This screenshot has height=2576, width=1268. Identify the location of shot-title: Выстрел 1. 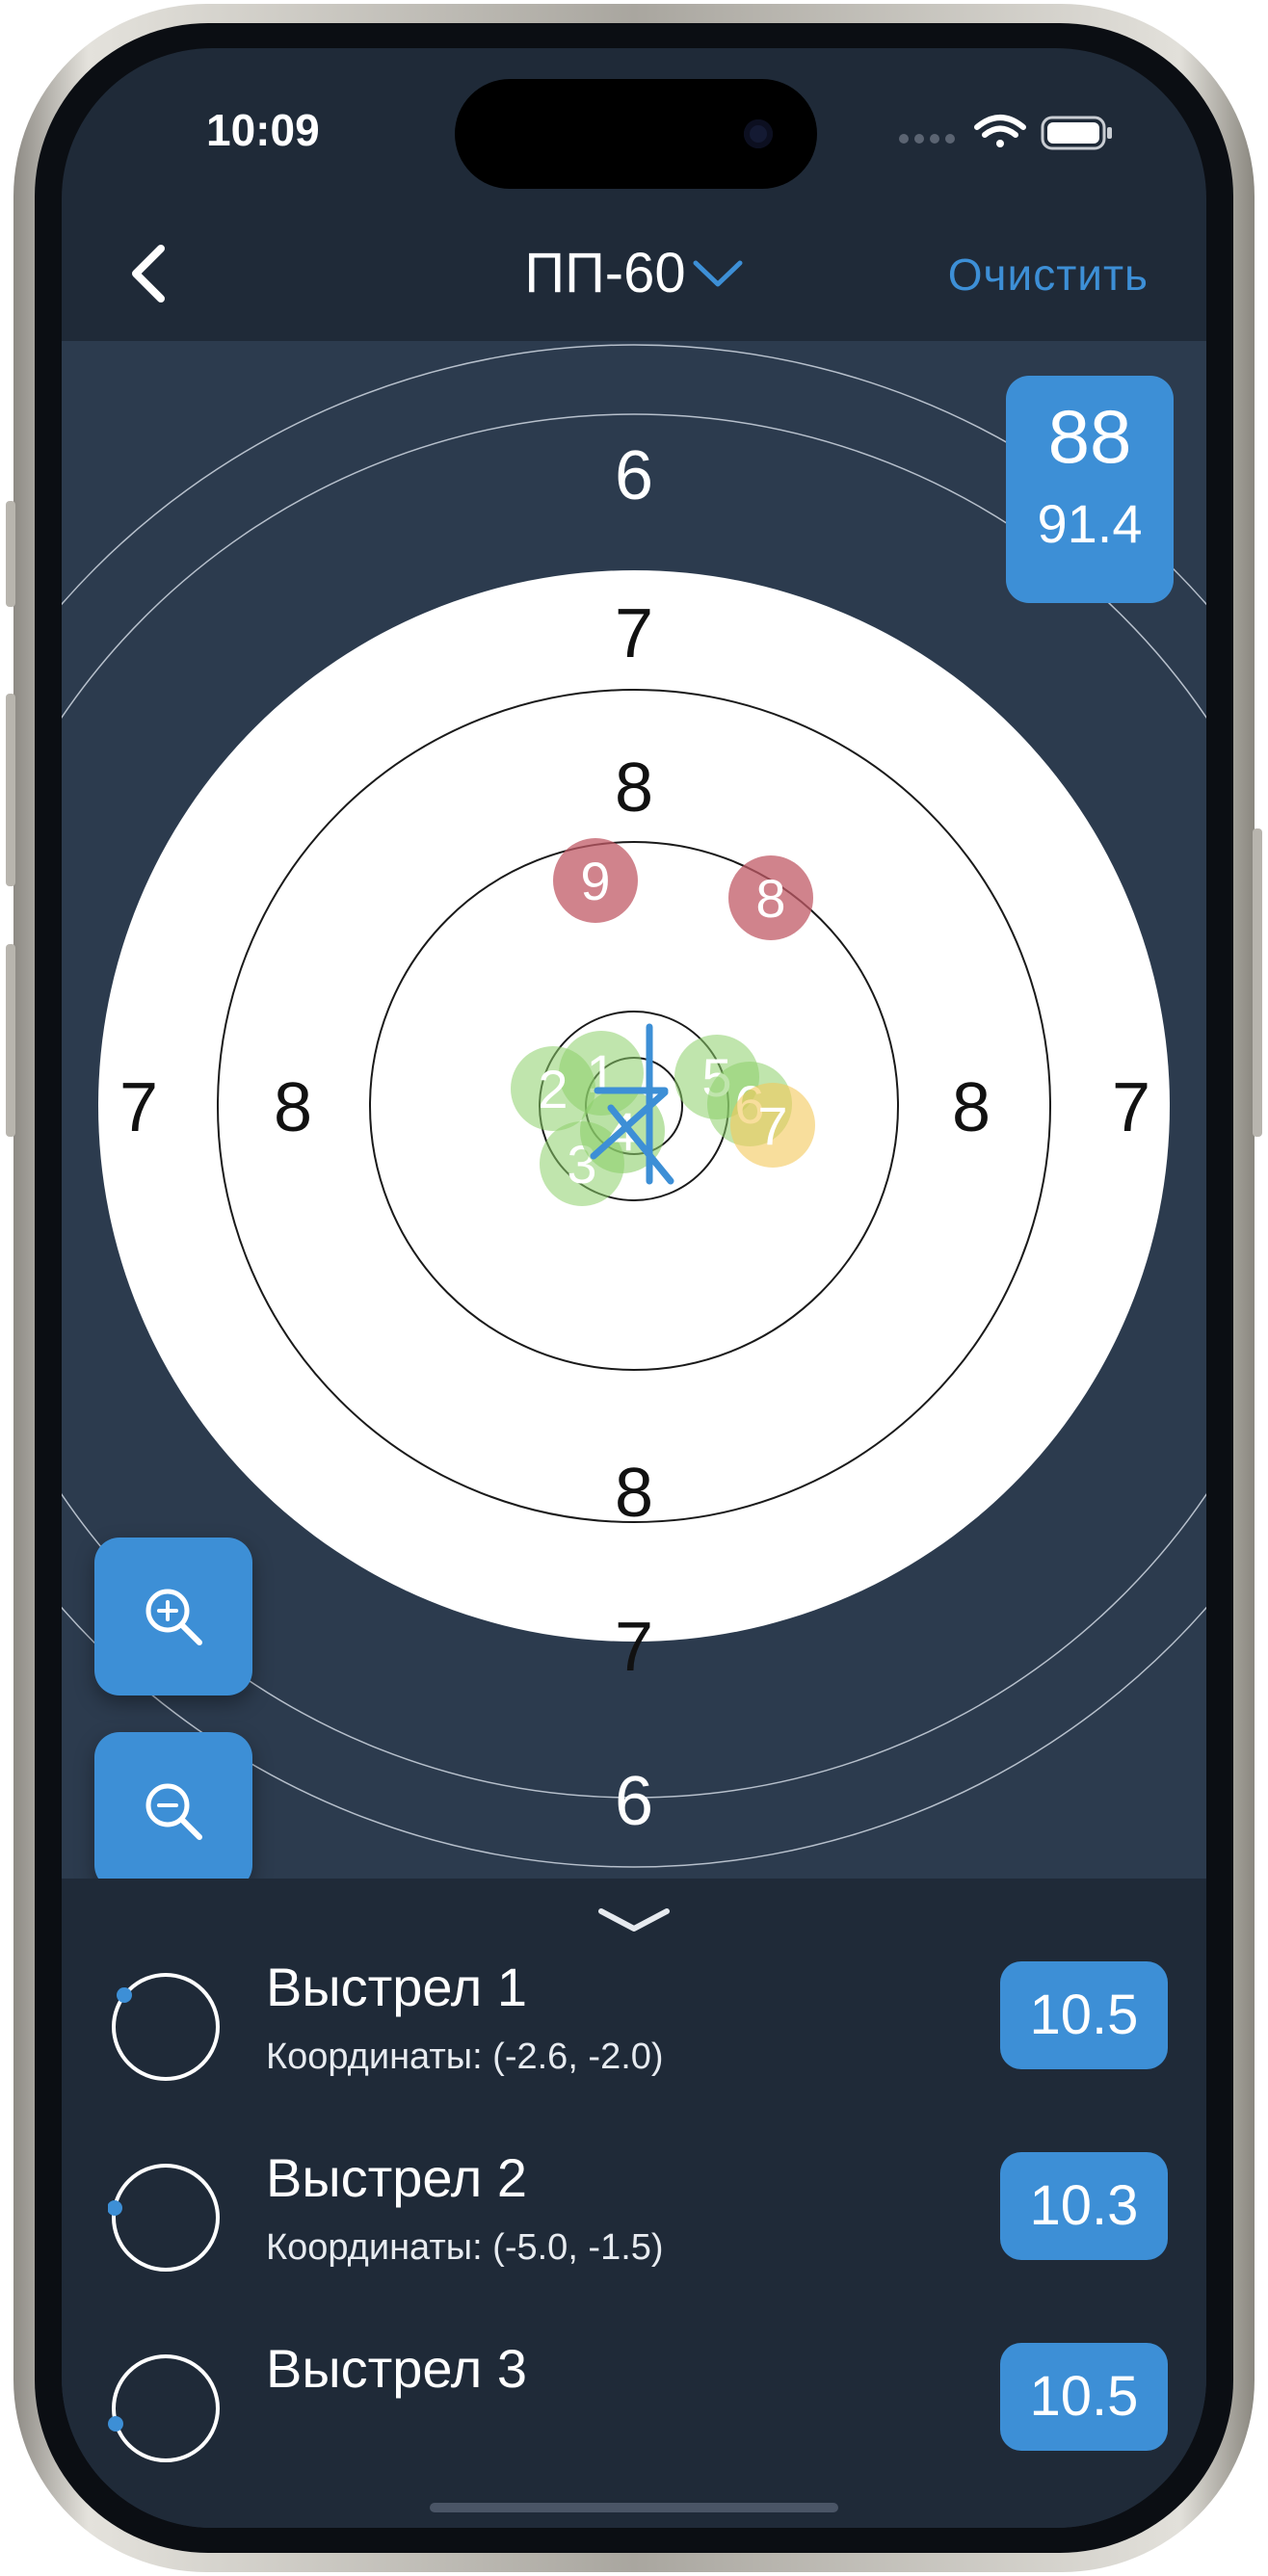
(397, 1987).